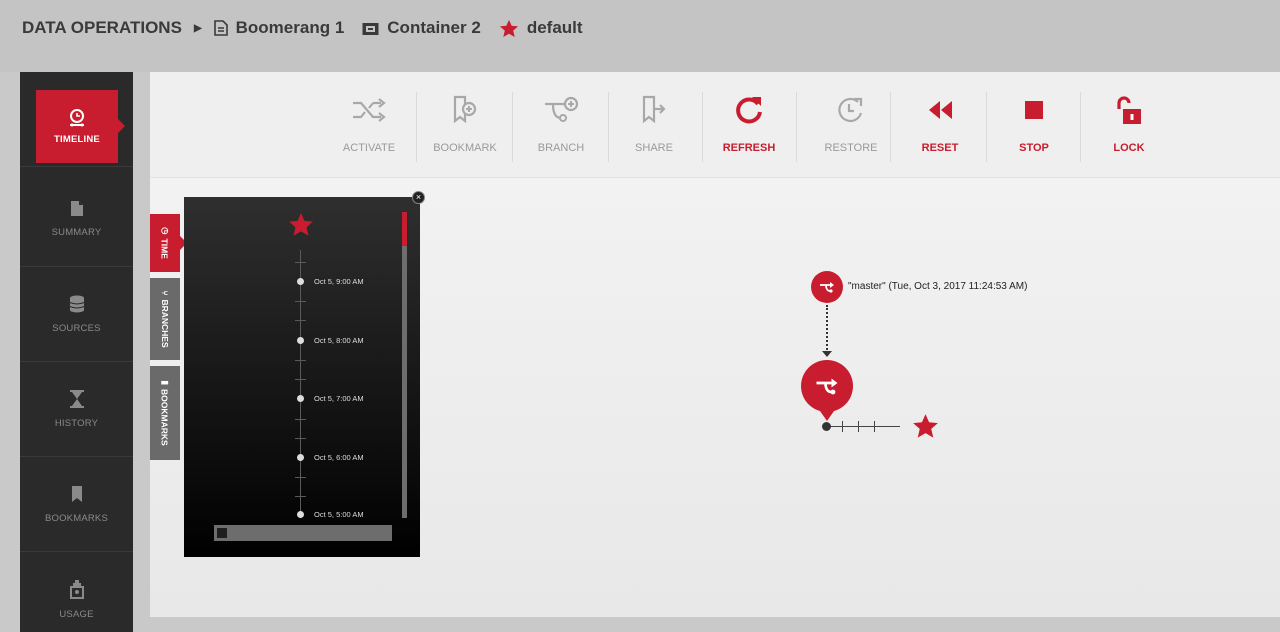 The height and width of the screenshot is (632, 1280). What do you see at coordinates (76, 232) in the screenshot?
I see `nav-label: SUMMARY` at bounding box center [76, 232].